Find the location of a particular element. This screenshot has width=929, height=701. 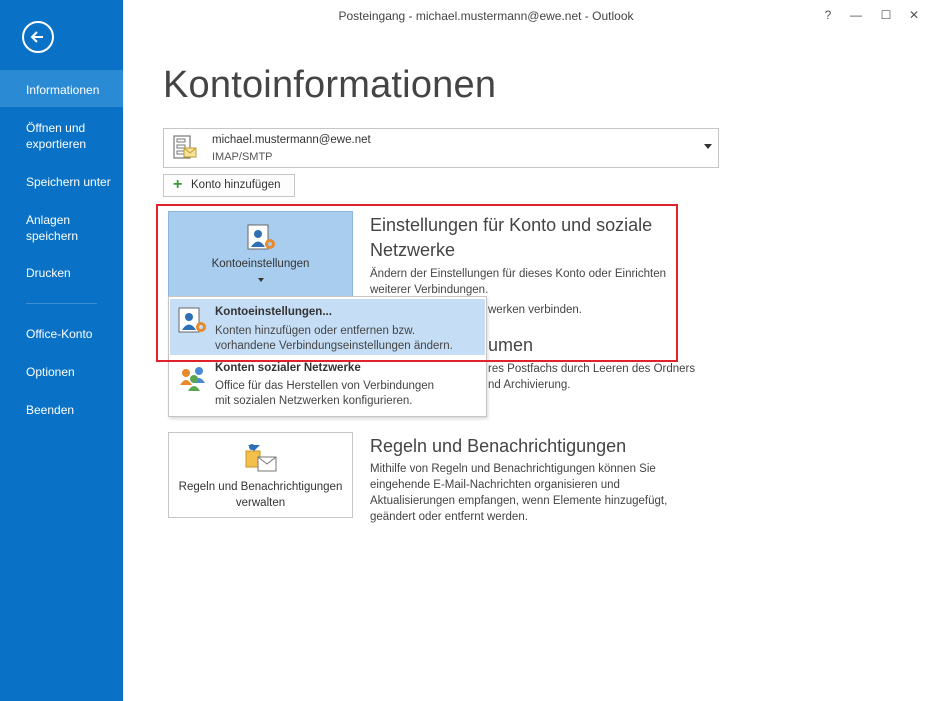

nav-anlagen-speichern: Anlagen speichern is located at coordinates (50, 228).